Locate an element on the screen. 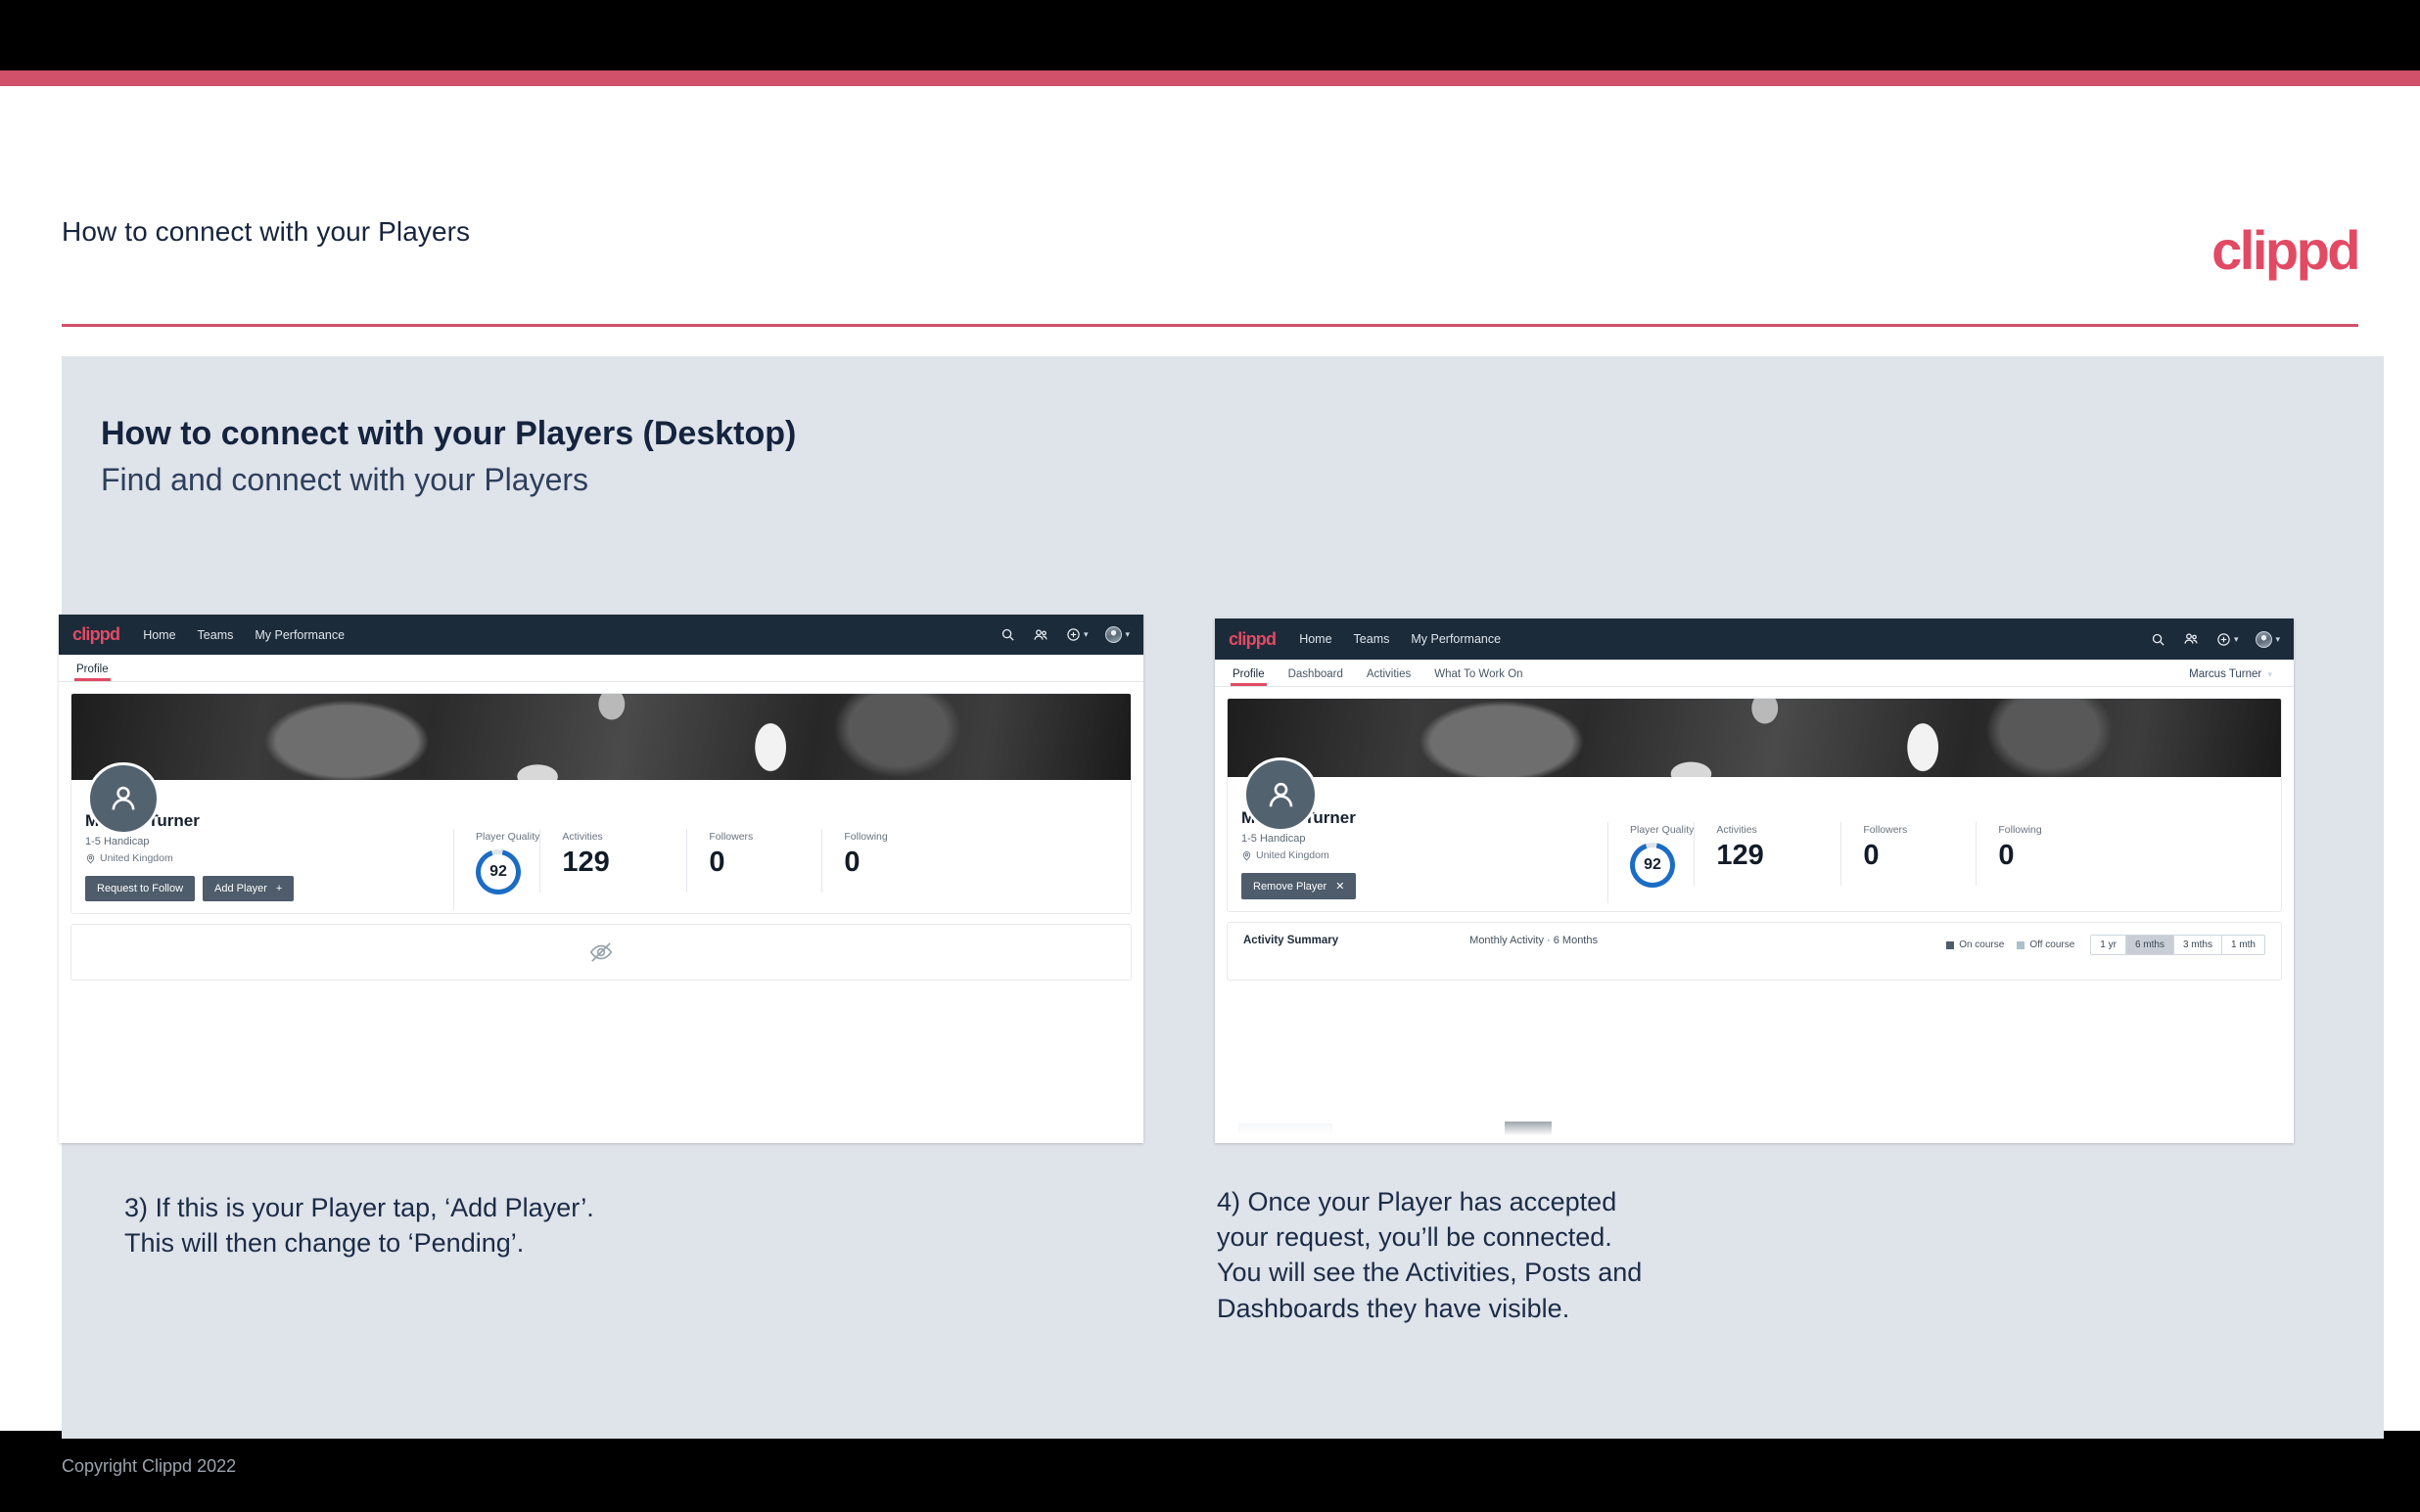  player-quality-ring: 92 is located at coordinates (498, 871).